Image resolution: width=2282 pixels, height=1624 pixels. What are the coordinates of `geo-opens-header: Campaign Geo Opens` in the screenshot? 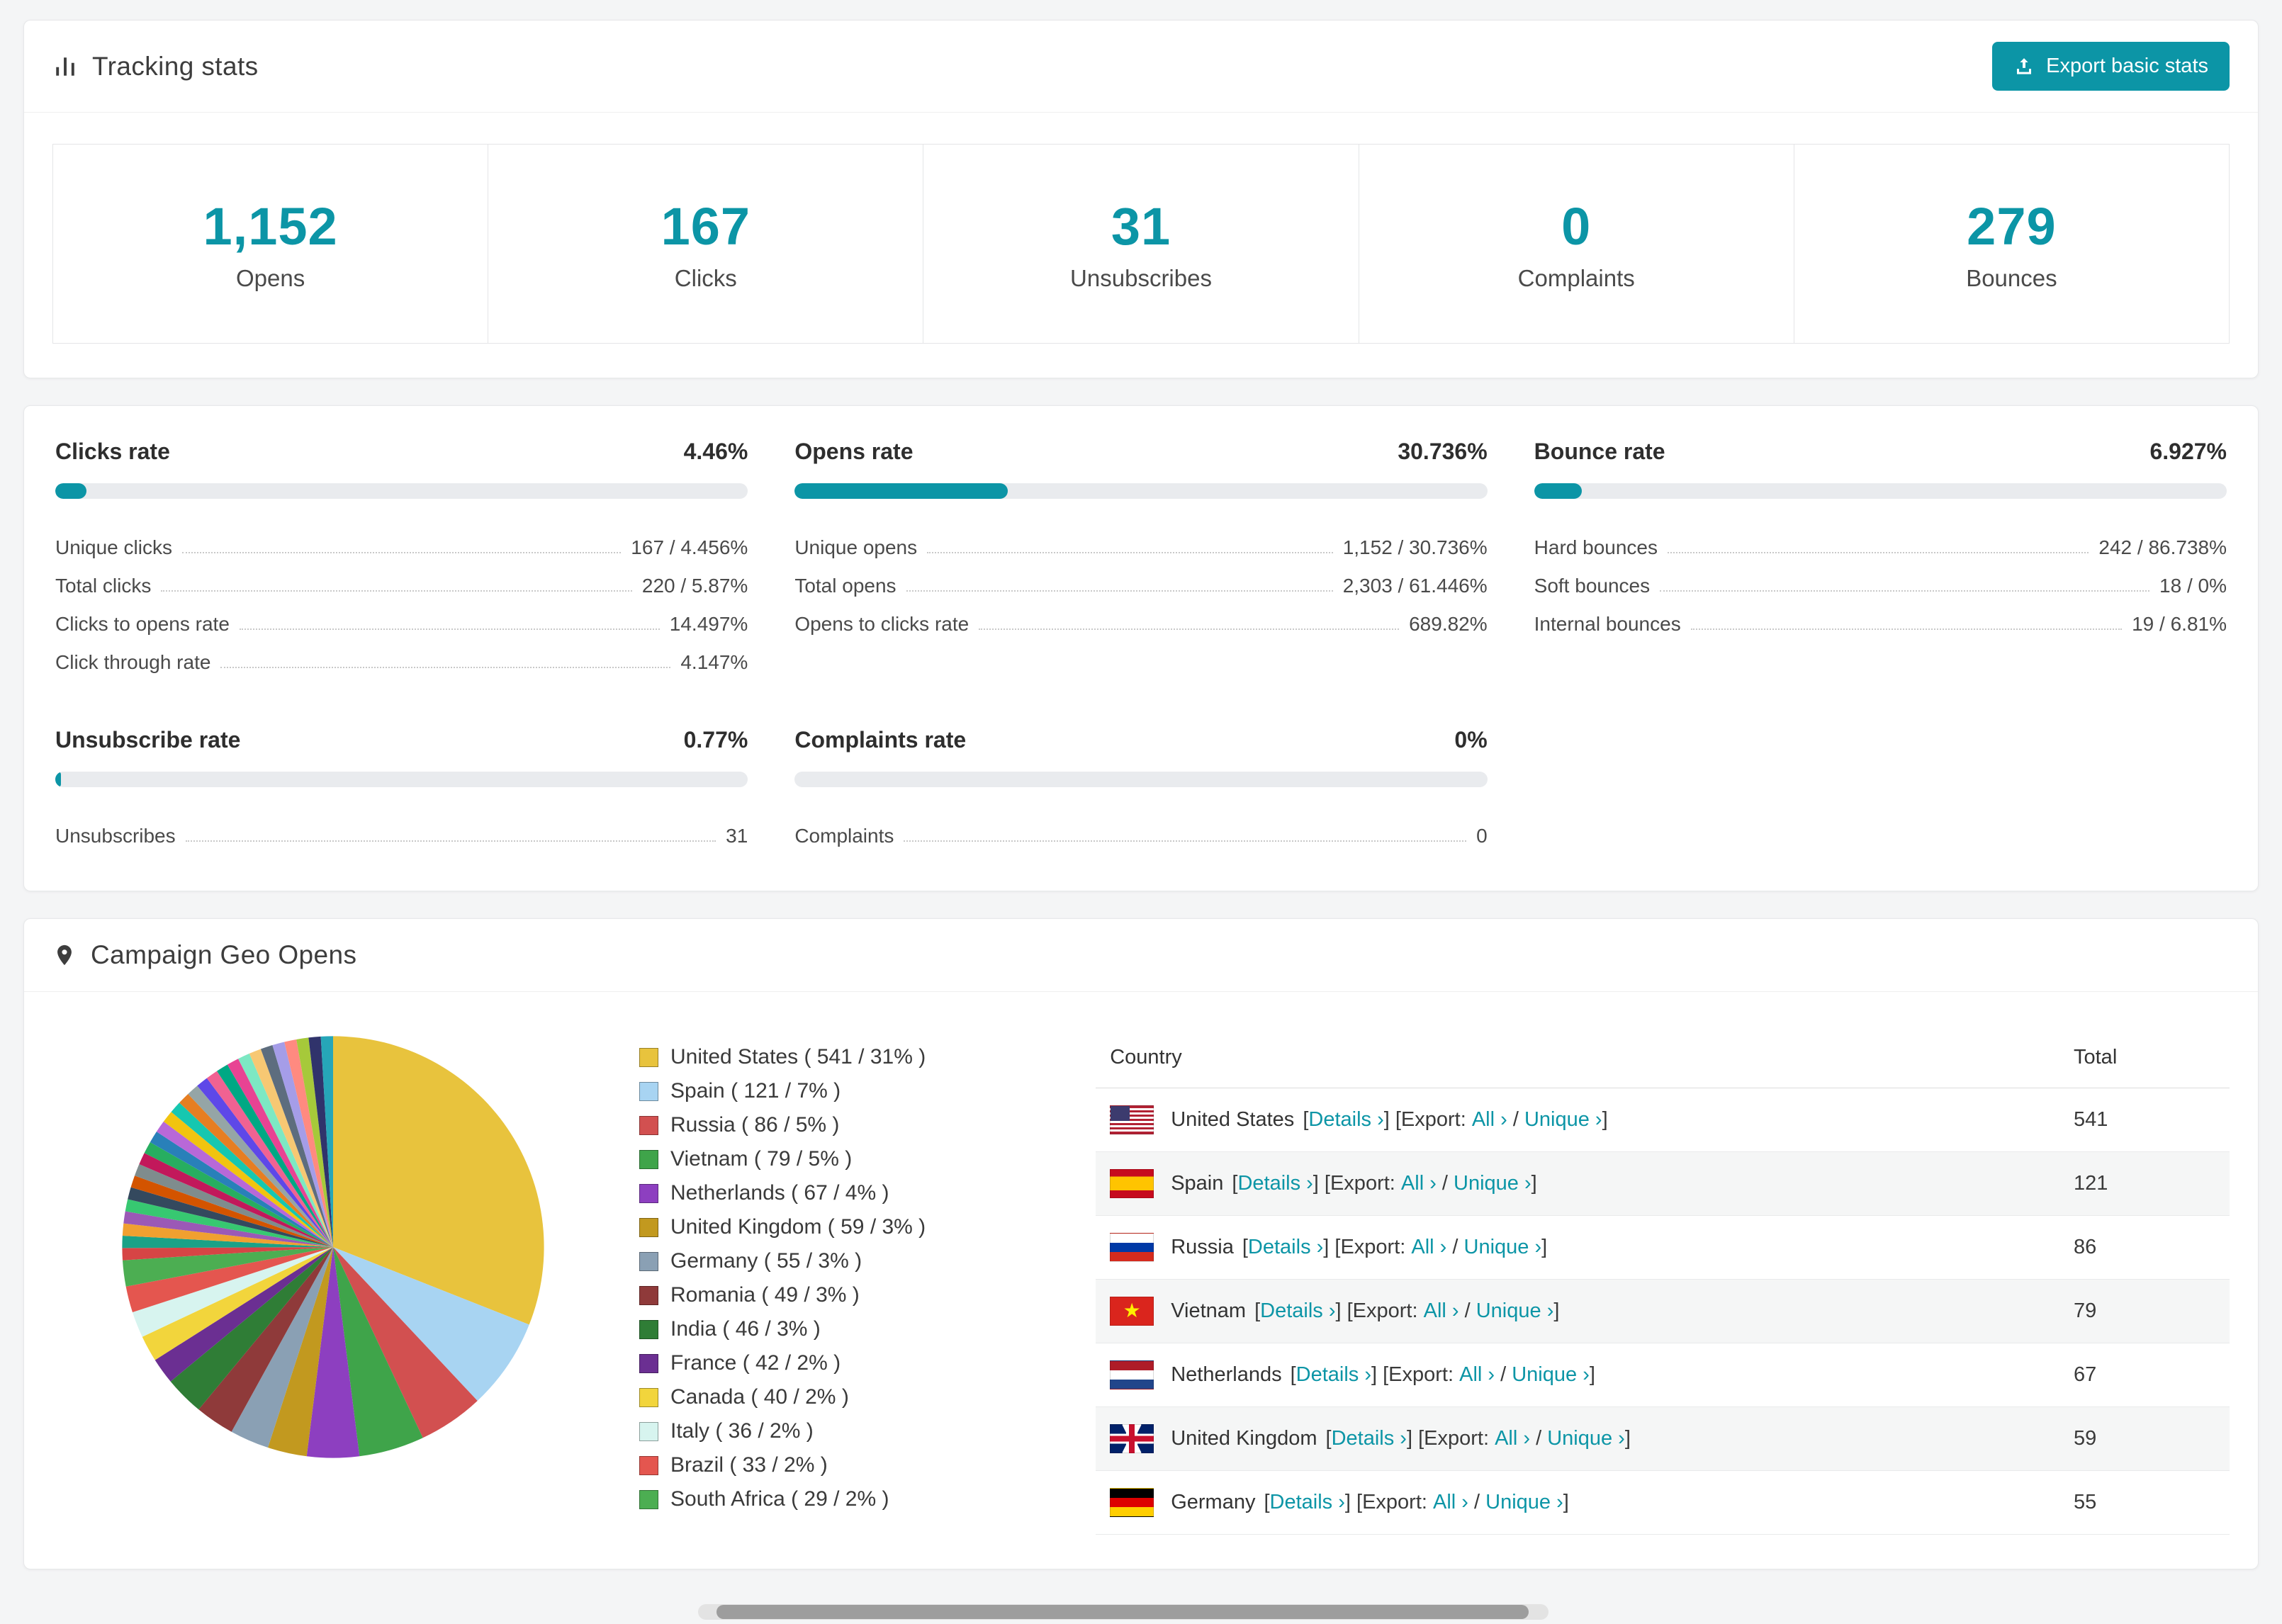 It's located at (1141, 955).